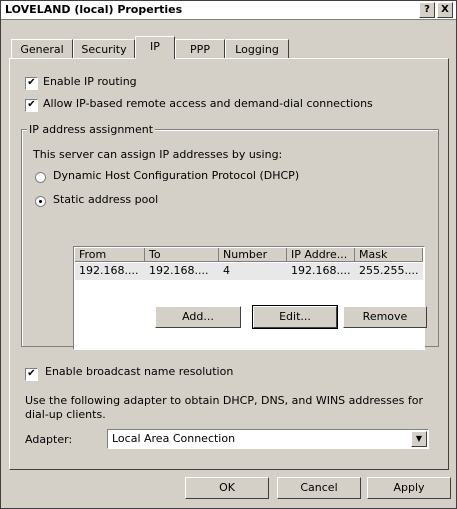 Image resolution: width=457 pixels, height=509 pixels. What do you see at coordinates (409, 488) in the screenshot?
I see `apply-button: Apply` at bounding box center [409, 488].